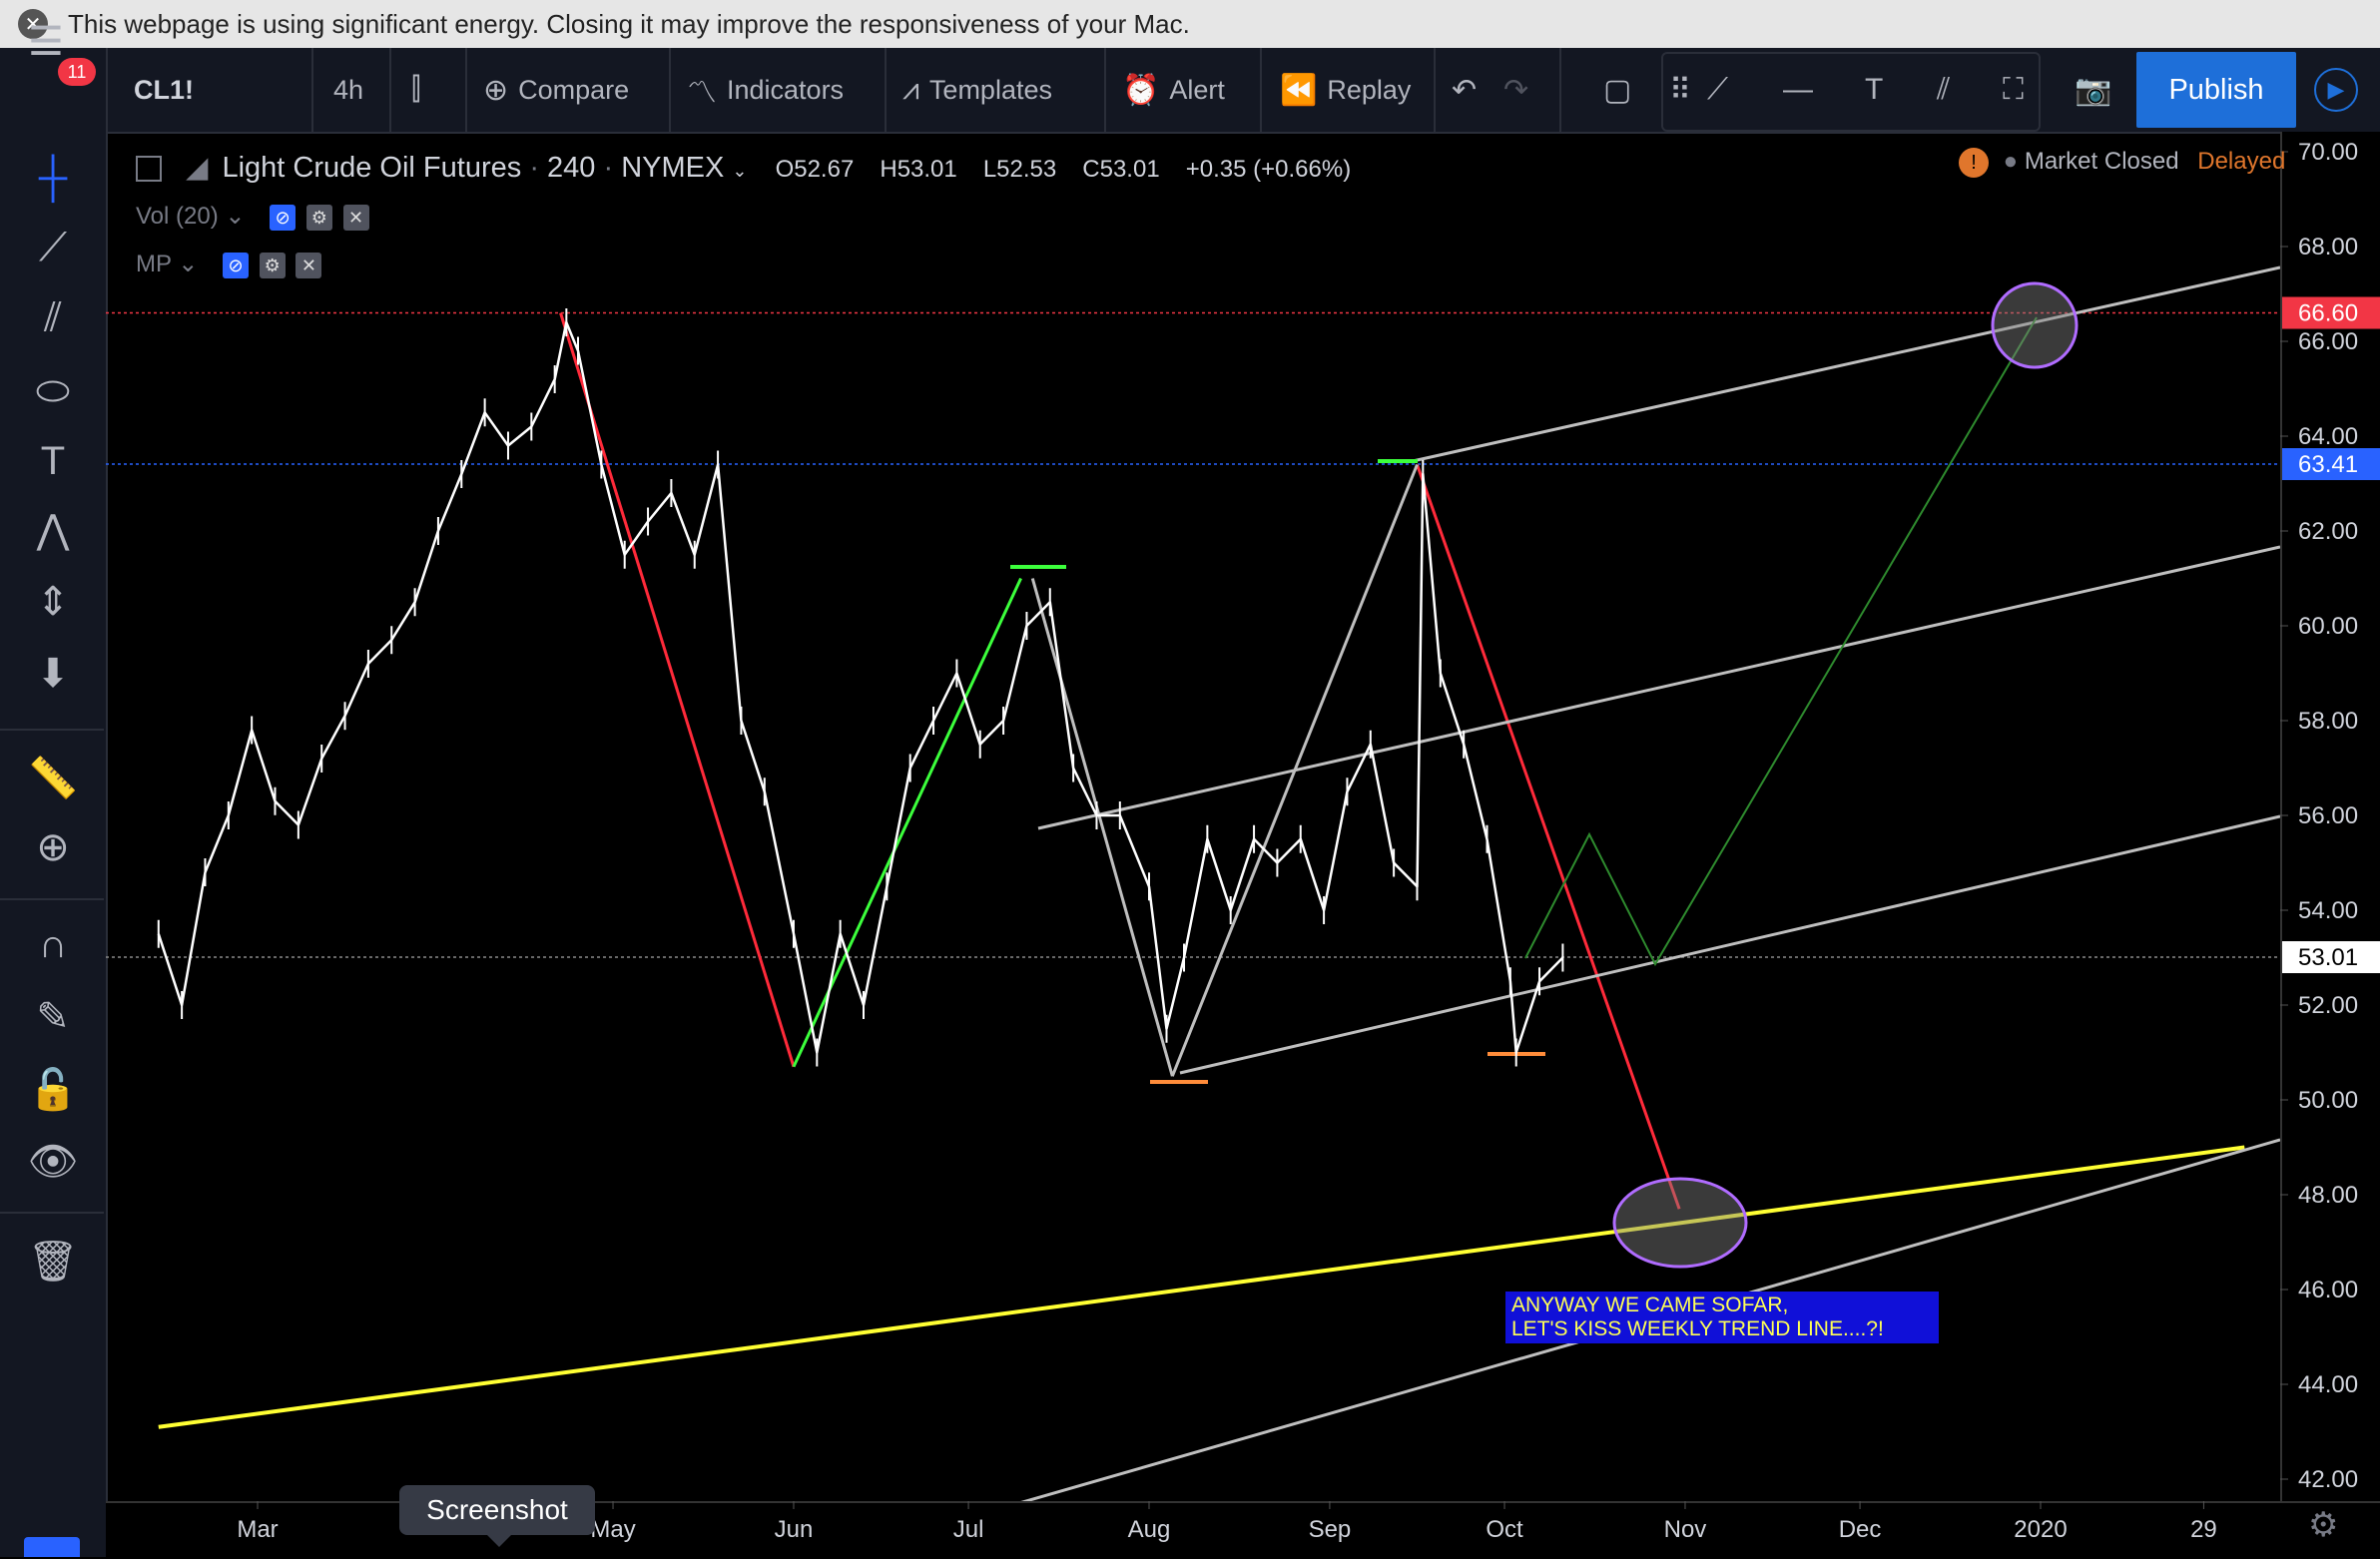  Describe the element at coordinates (53, 847) in the screenshot. I see `zoom-in-icon: ⊕` at that location.